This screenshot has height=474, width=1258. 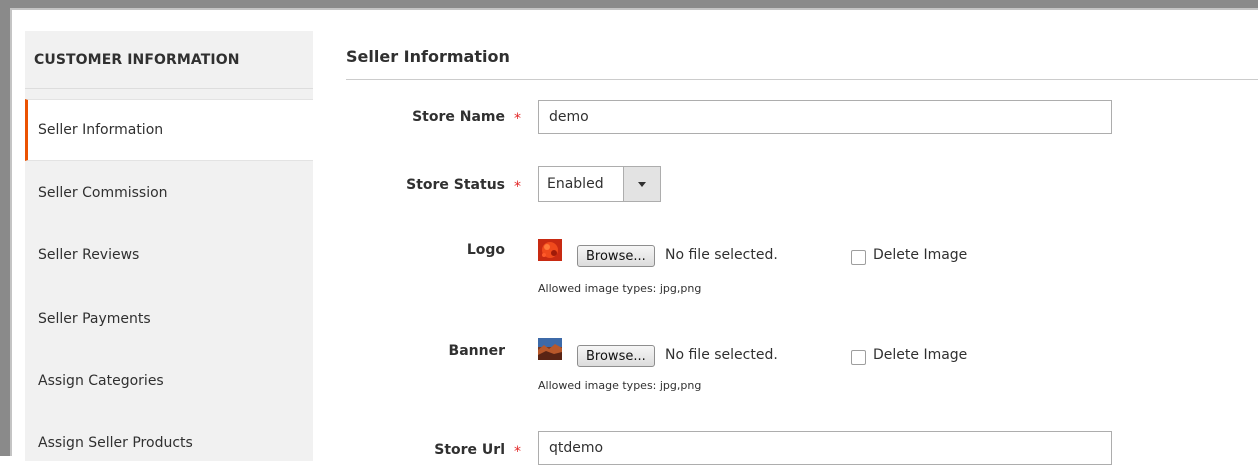 I want to click on store-url-input, so click(x=825, y=448).